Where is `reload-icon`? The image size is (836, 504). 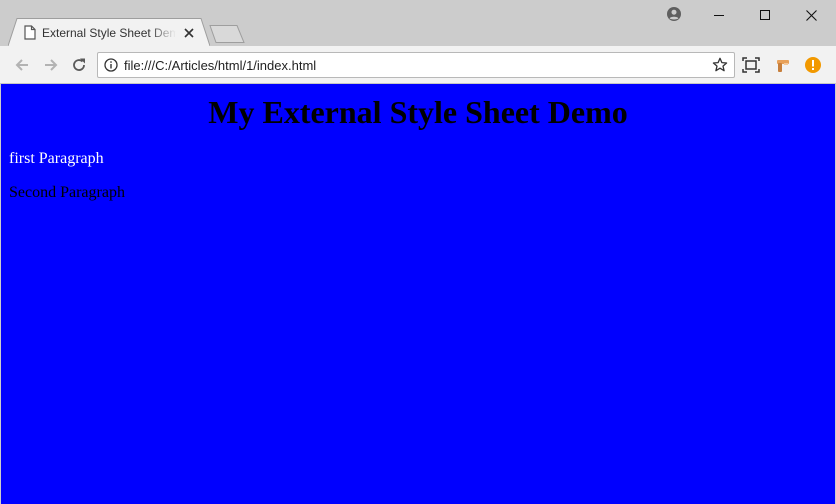 reload-icon is located at coordinates (79, 64).